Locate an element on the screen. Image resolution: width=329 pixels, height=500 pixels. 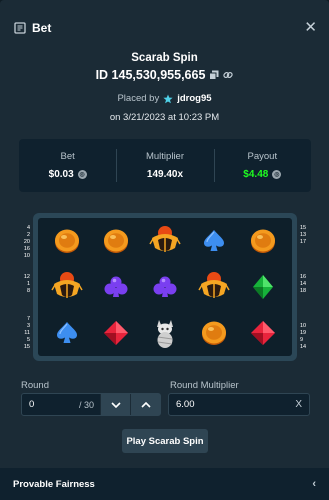
bet-id-row: ID 145,530,955,665 is located at coordinates (164, 75).